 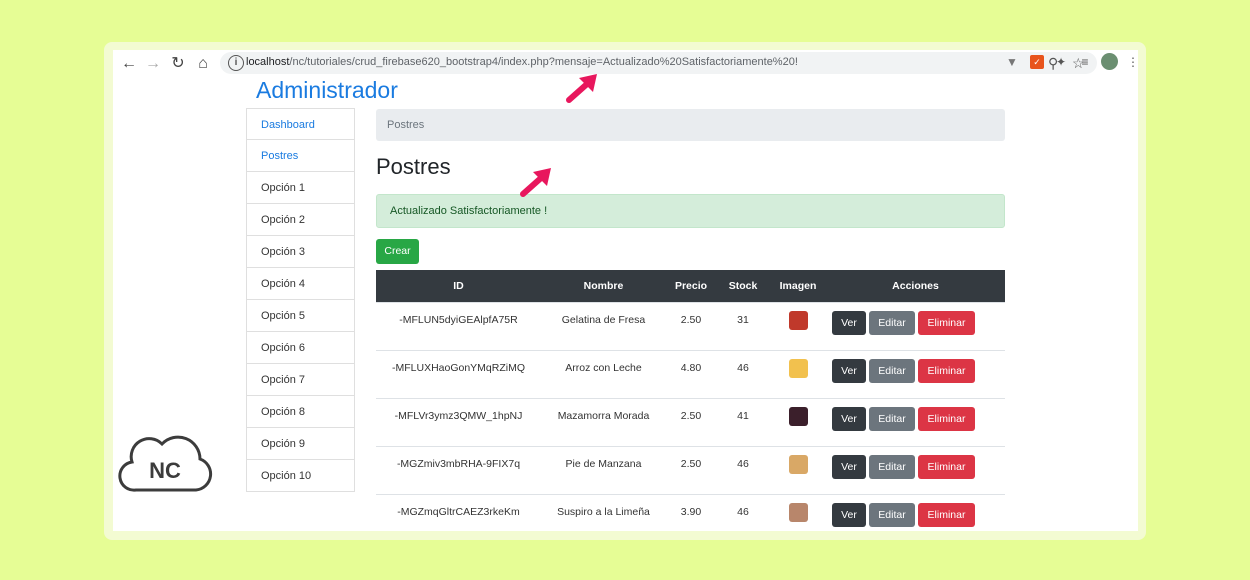 I want to click on breadcrumb: Postres, so click(x=690, y=125).